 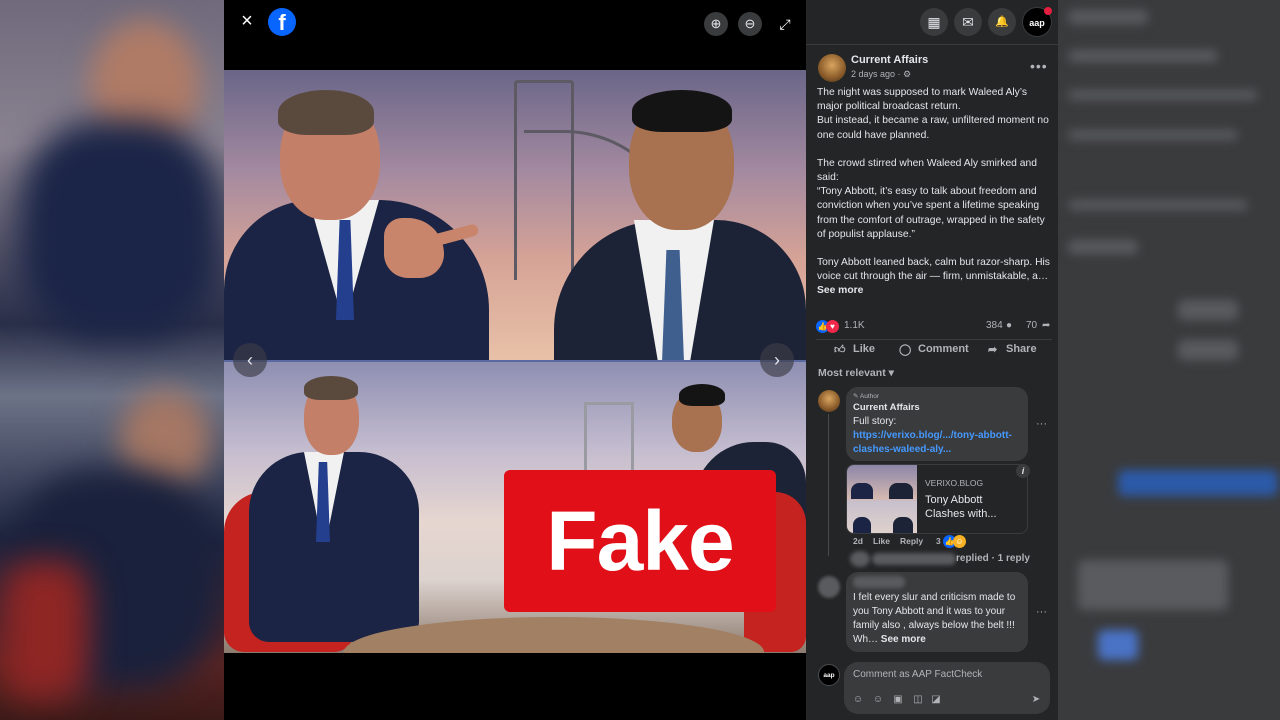 I want to click on viewer-toolbar: × f ⊕ ⊖ ⤢, so click(x=515, y=22).